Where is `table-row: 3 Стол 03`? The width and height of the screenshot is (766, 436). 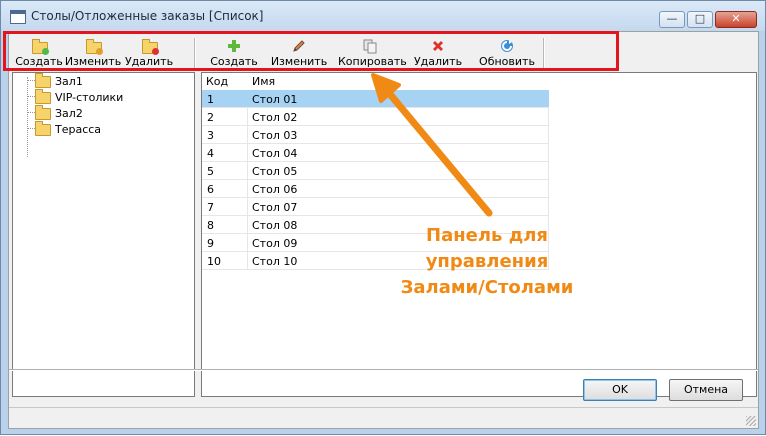 table-row: 3 Стол 03 is located at coordinates (375, 135).